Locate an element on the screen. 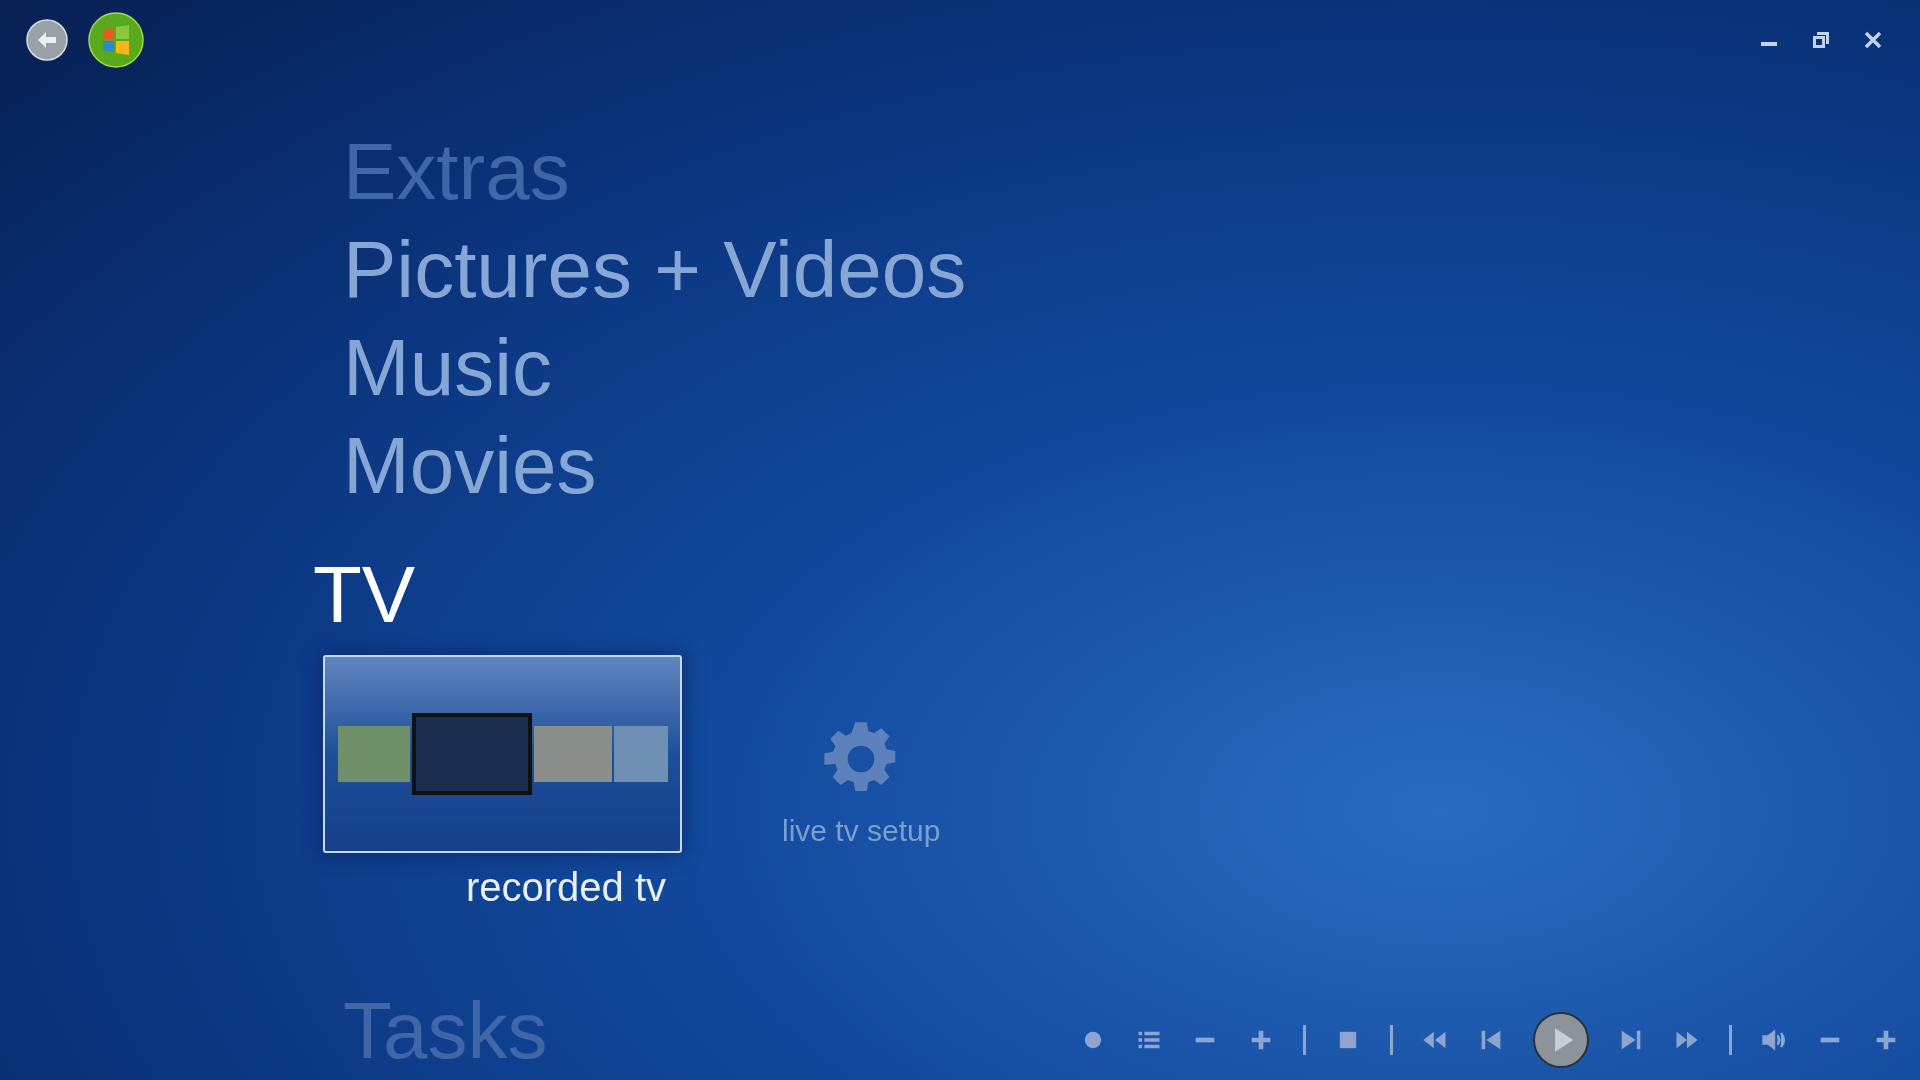 The width and height of the screenshot is (1920, 1080). section-title: TV is located at coordinates (364, 595).